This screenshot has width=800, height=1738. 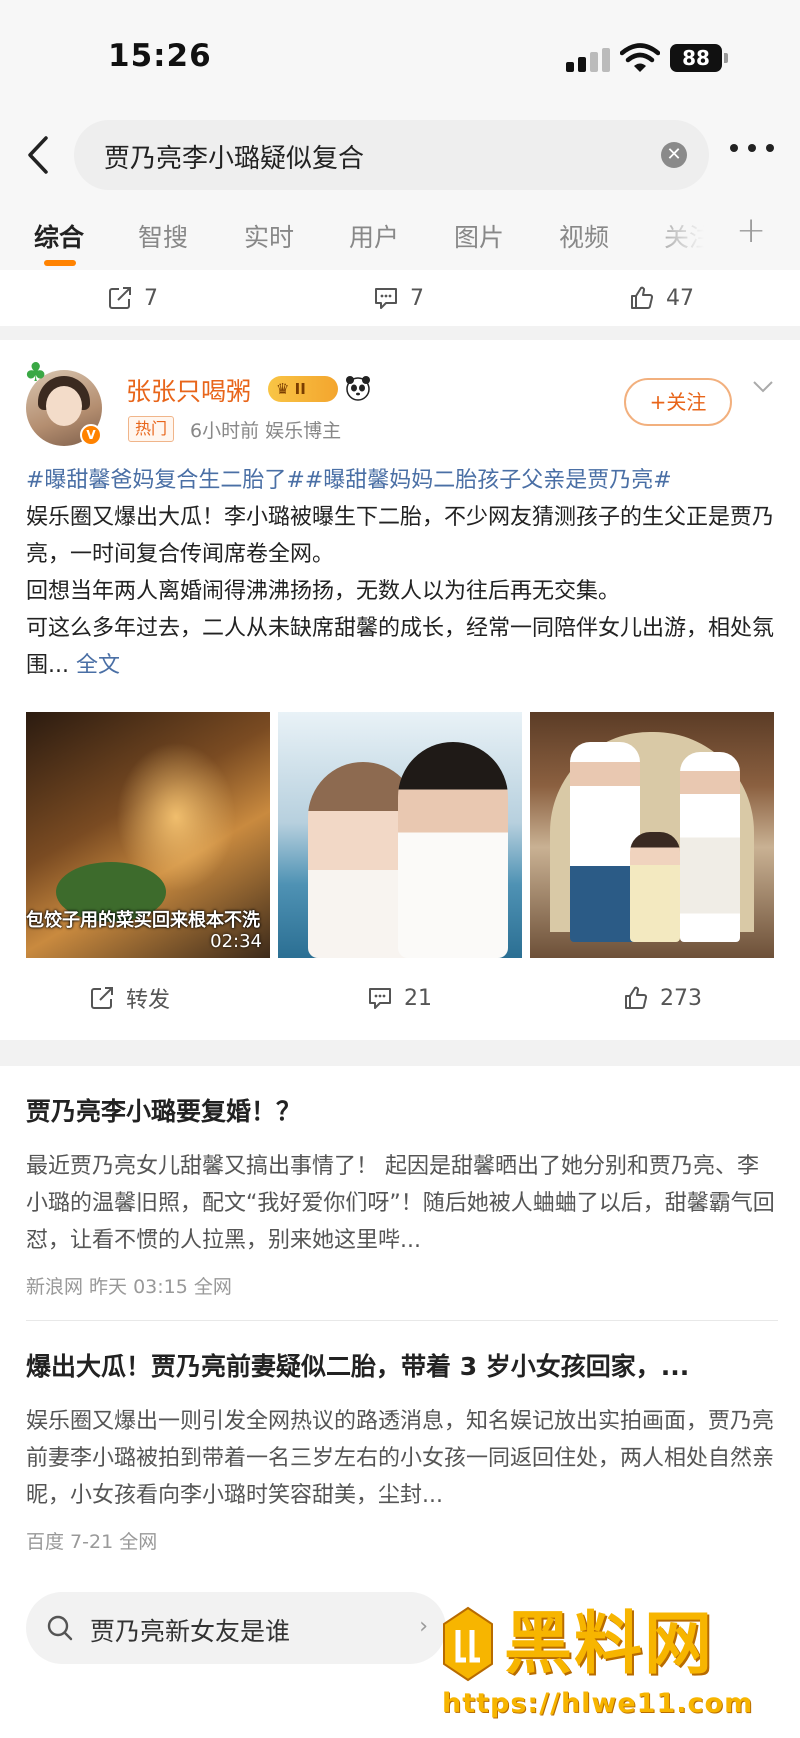 I want to click on post-hashtags: #曝甜馨爸妈复合生二胎了##曝甜馨妈妈二胎孩子父亲是贾乃亮#, so click(x=402, y=480).